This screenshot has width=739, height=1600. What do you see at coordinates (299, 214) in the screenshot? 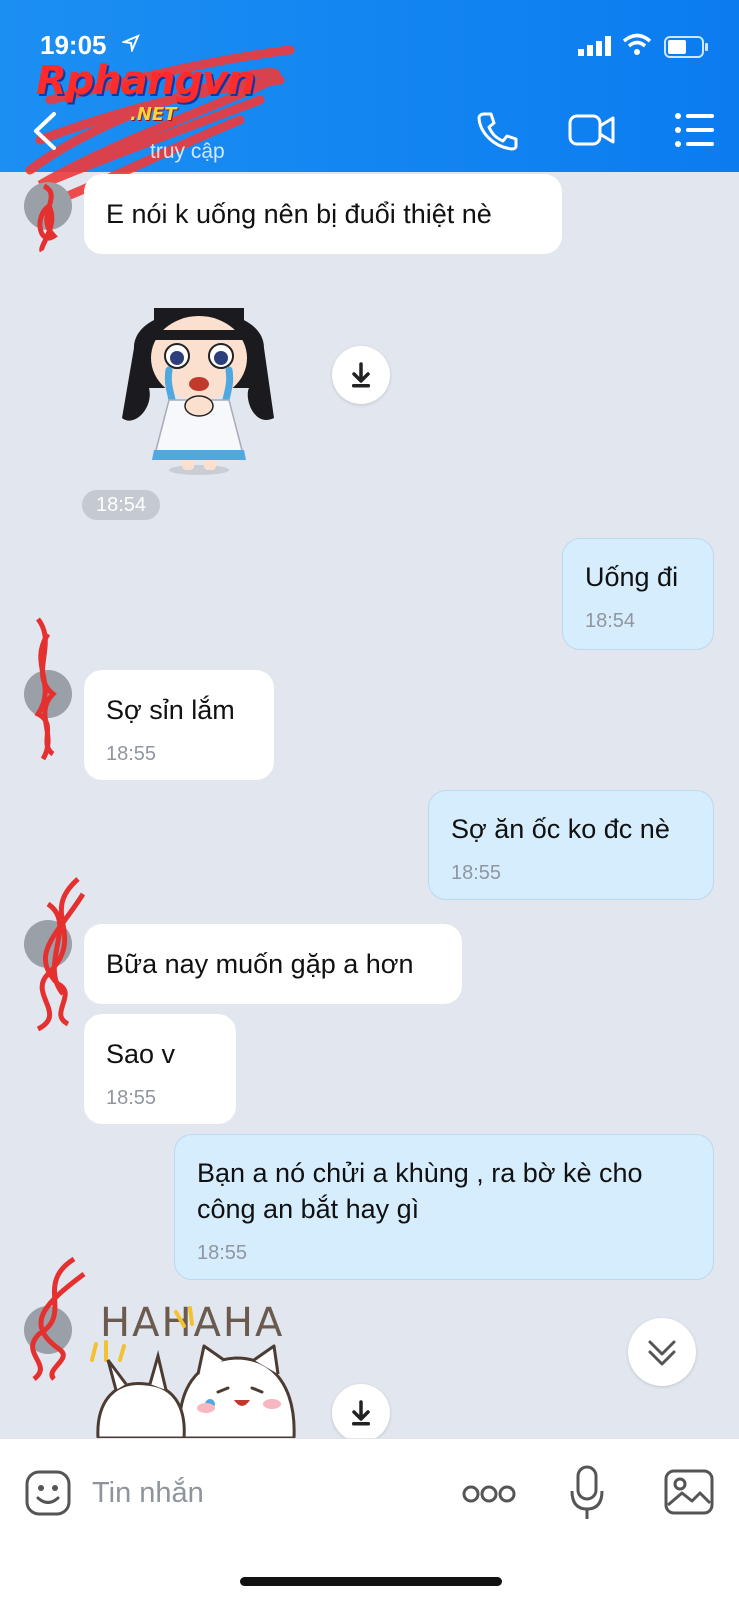
I see `message-text: E nói k uống nên bị đuổi thiệt nè` at bounding box center [299, 214].